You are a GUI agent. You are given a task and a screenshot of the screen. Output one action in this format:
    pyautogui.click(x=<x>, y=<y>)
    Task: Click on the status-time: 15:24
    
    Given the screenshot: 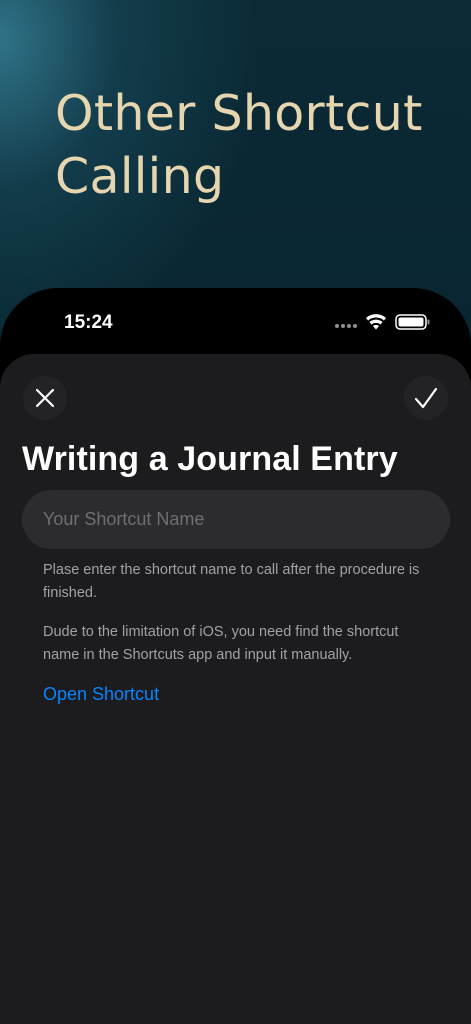 What is the action you would take?
    pyautogui.click(x=88, y=322)
    